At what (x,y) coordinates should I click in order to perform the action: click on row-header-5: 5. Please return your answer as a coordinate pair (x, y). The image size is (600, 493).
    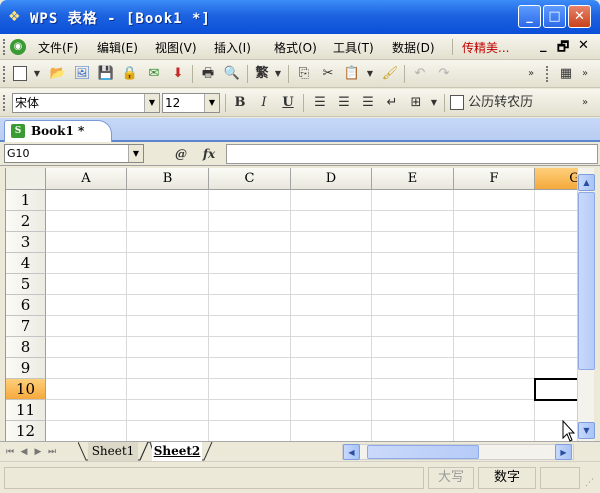
    Looking at the image, I should click on (26, 284).